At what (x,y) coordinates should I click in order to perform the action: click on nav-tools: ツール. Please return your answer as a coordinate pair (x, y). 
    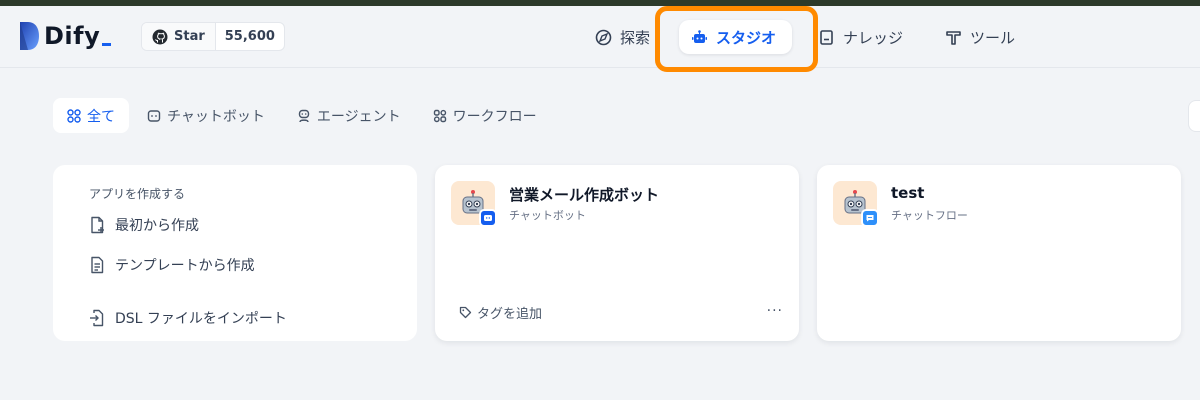
    Looking at the image, I should click on (980, 37).